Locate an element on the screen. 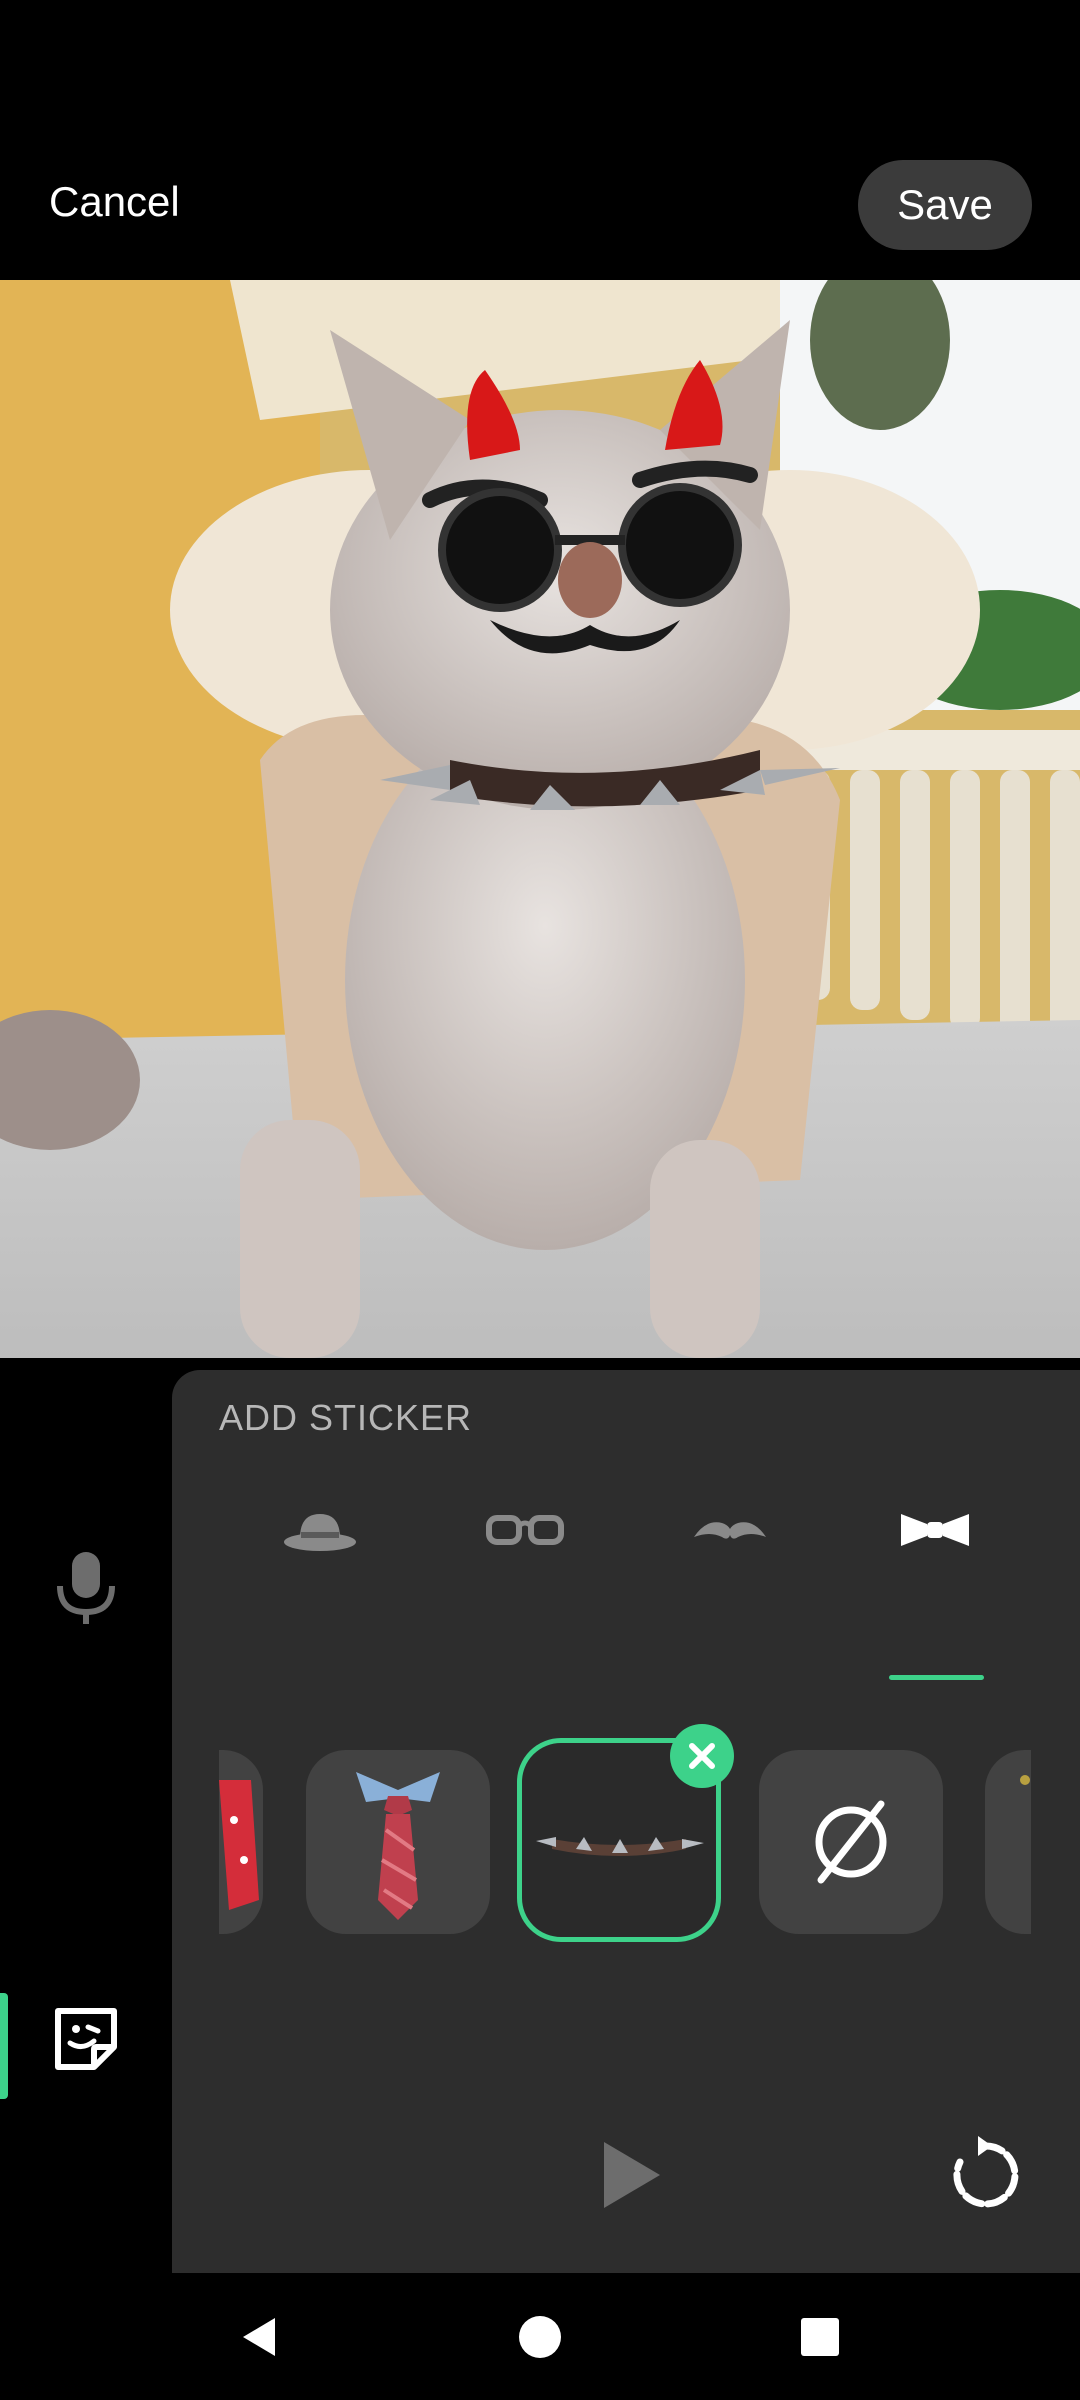  none-icon is located at coordinates (851, 1842).